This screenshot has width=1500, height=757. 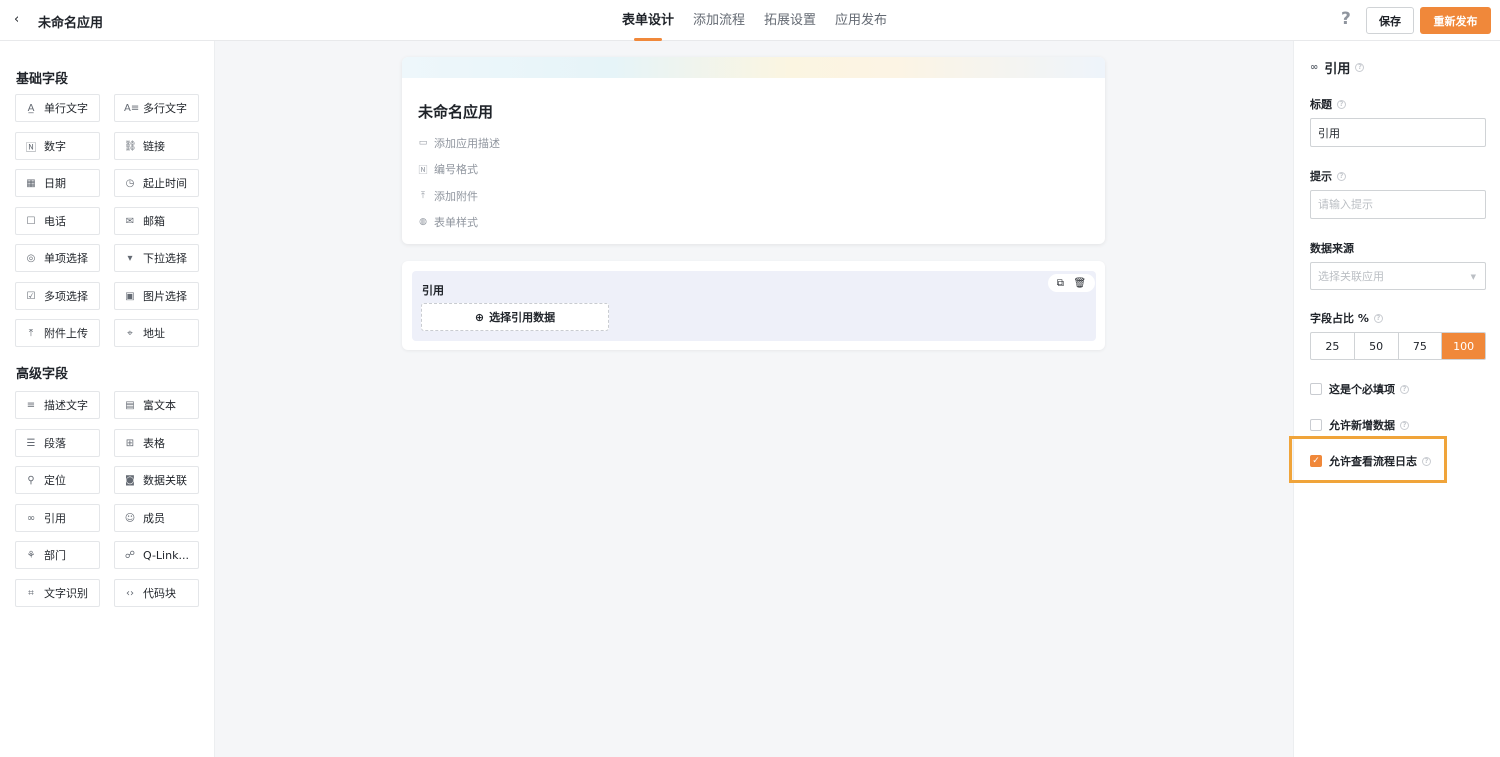 What do you see at coordinates (753, 150) in the screenshot?
I see `form-header-card: 未命名应用 ▭ 添加应用描述 🄽 编号格式 ⤒ 添加附件 ◍ 表单样式` at bounding box center [753, 150].